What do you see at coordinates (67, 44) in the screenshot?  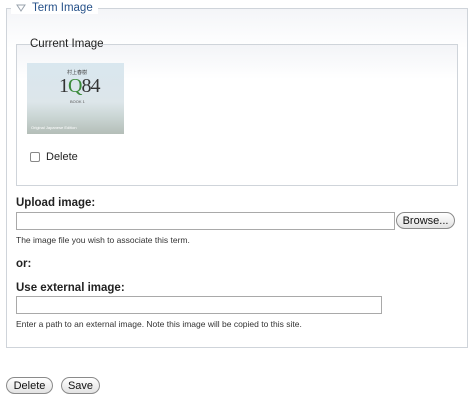 I see `current-image-legend: Current Image` at bounding box center [67, 44].